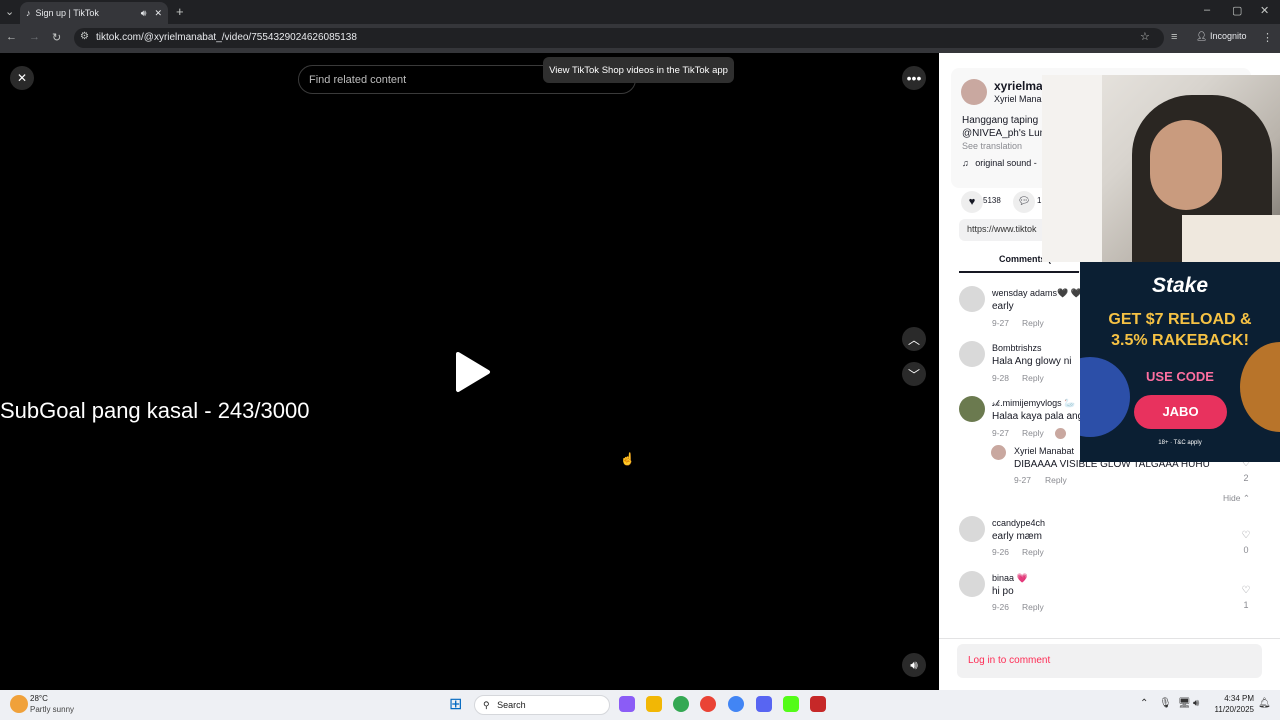  I want to click on media-control-icon: ≡, so click(1174, 37).